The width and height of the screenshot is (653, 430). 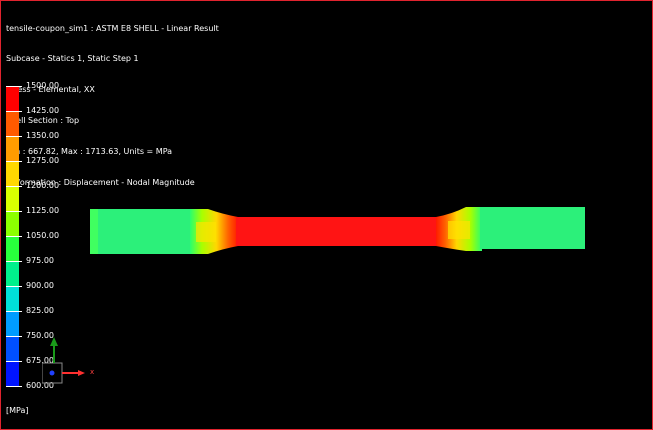 I want to click on coordinate-triad: x, so click(x=71, y=360).